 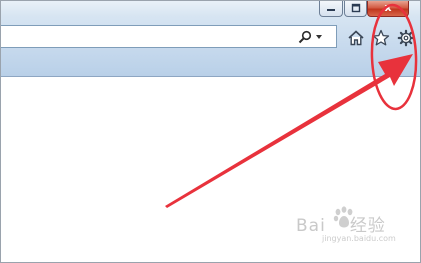 What do you see at coordinates (341, 223) in the screenshot?
I see `watermark-brand: Bai 经验` at bounding box center [341, 223].